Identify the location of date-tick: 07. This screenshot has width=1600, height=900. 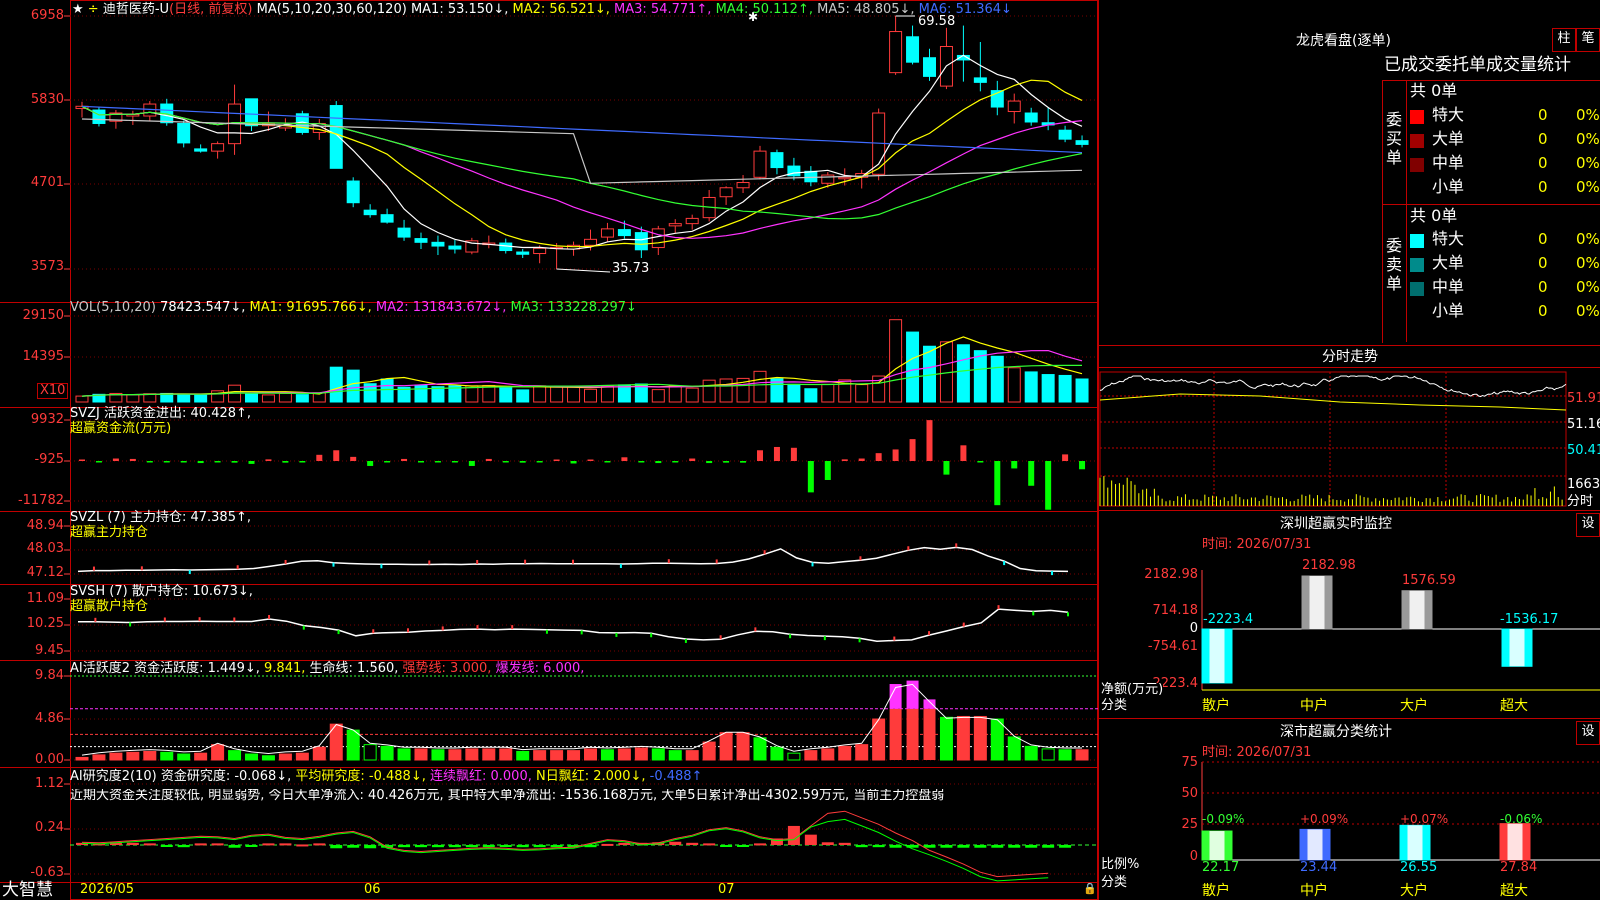
(726, 889).